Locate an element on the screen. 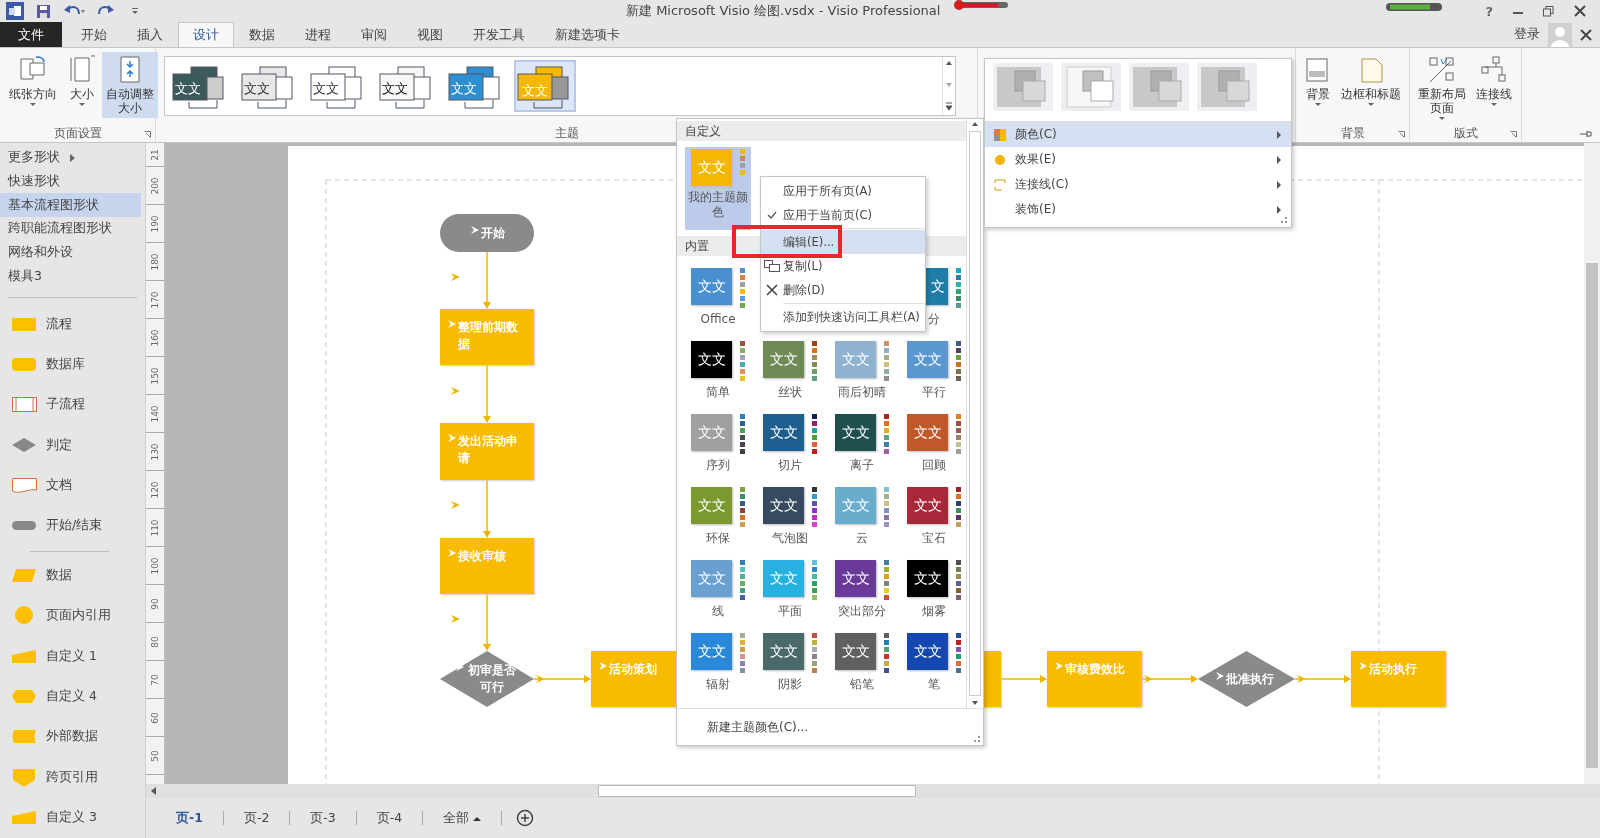 The image size is (1600, 838). theme-color-option: 文文 简单 is located at coordinates (718, 375).